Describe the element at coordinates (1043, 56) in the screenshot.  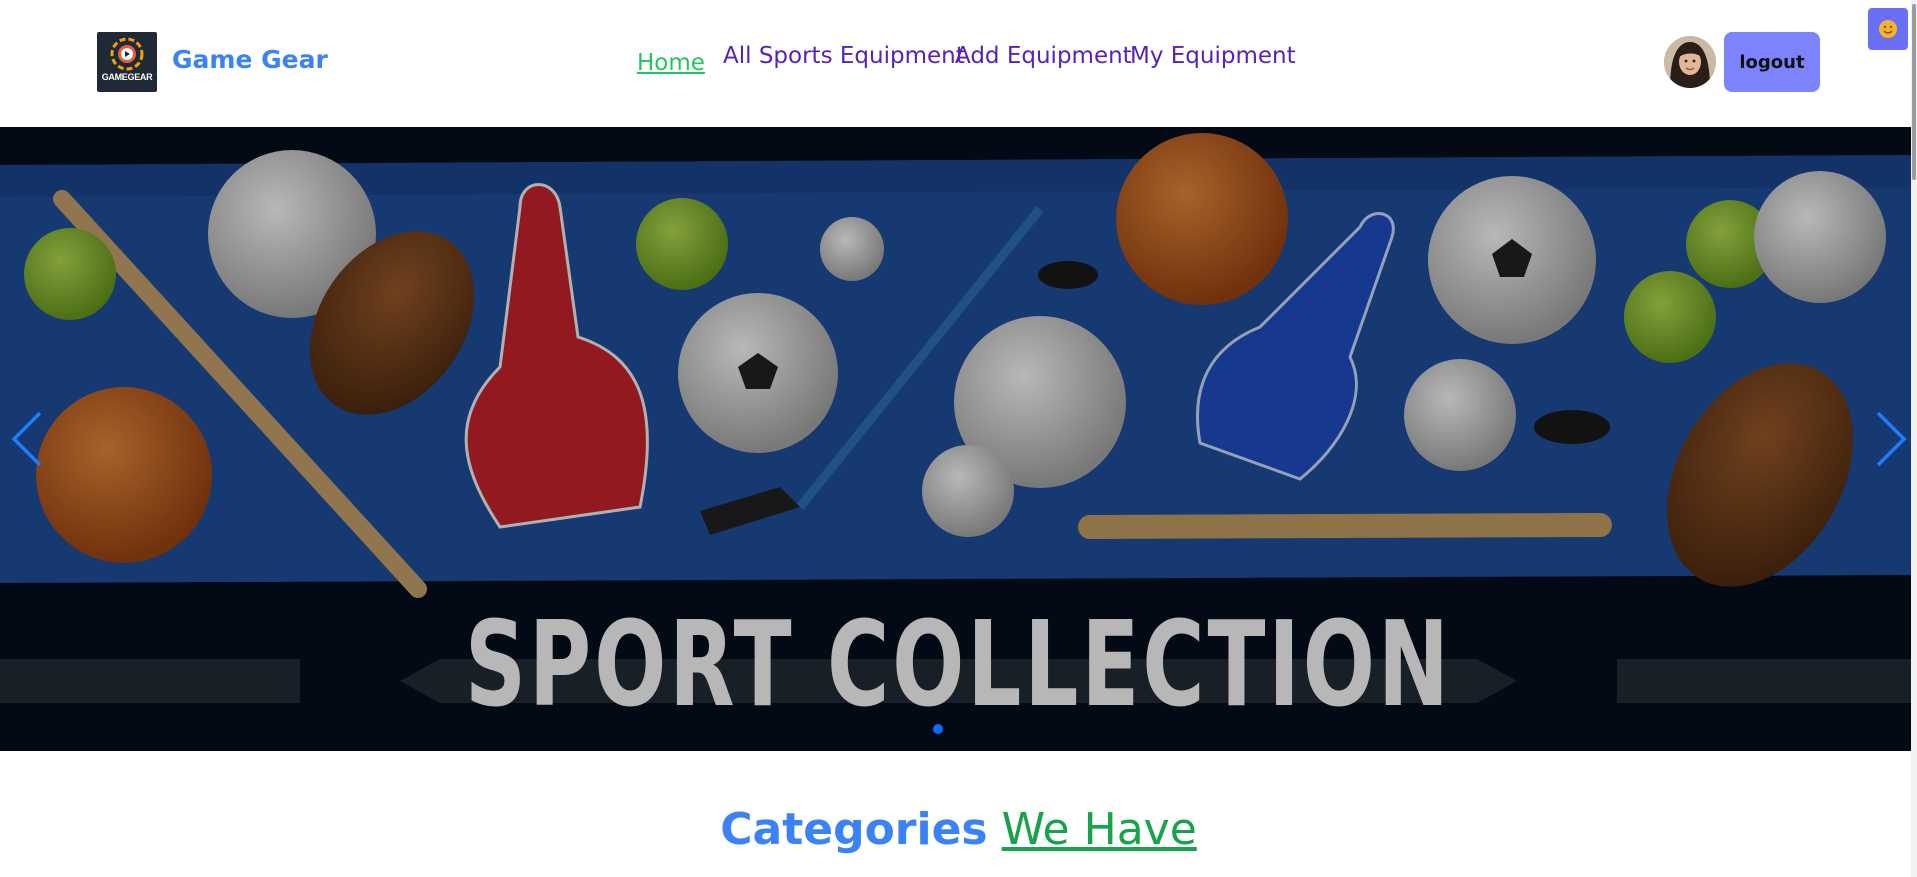
I see `nav-add-equipment: Add Equipment` at that location.